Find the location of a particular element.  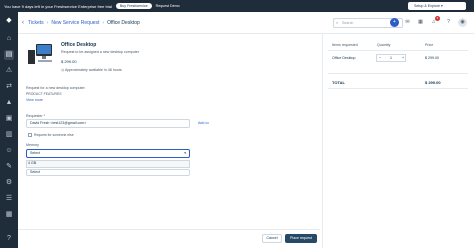

decrement-icon: − is located at coordinates (380, 58).